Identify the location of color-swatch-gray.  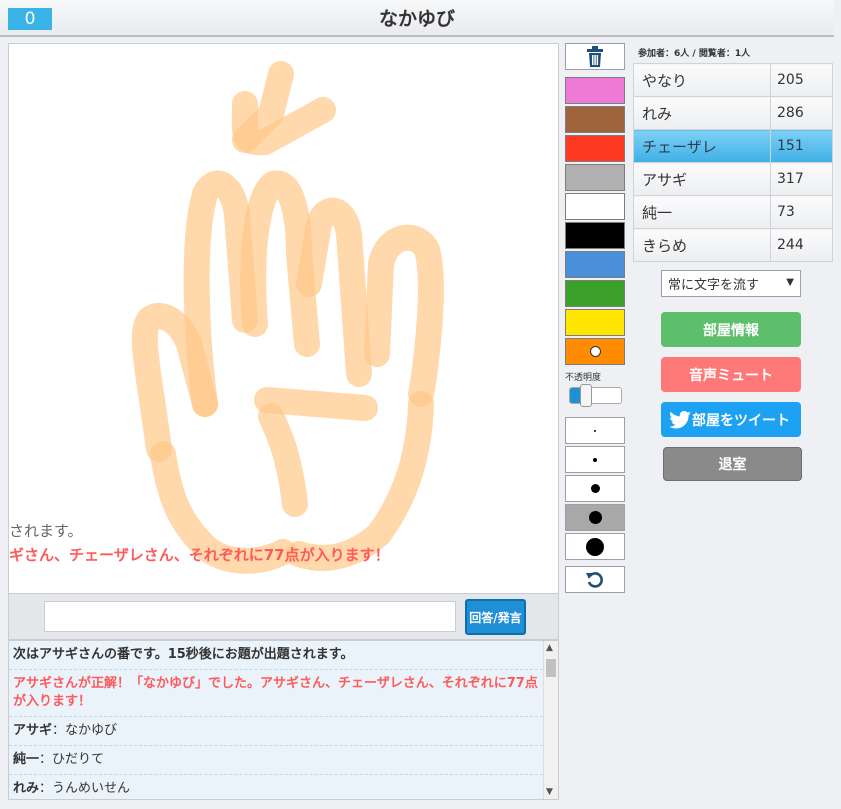
(595, 177).